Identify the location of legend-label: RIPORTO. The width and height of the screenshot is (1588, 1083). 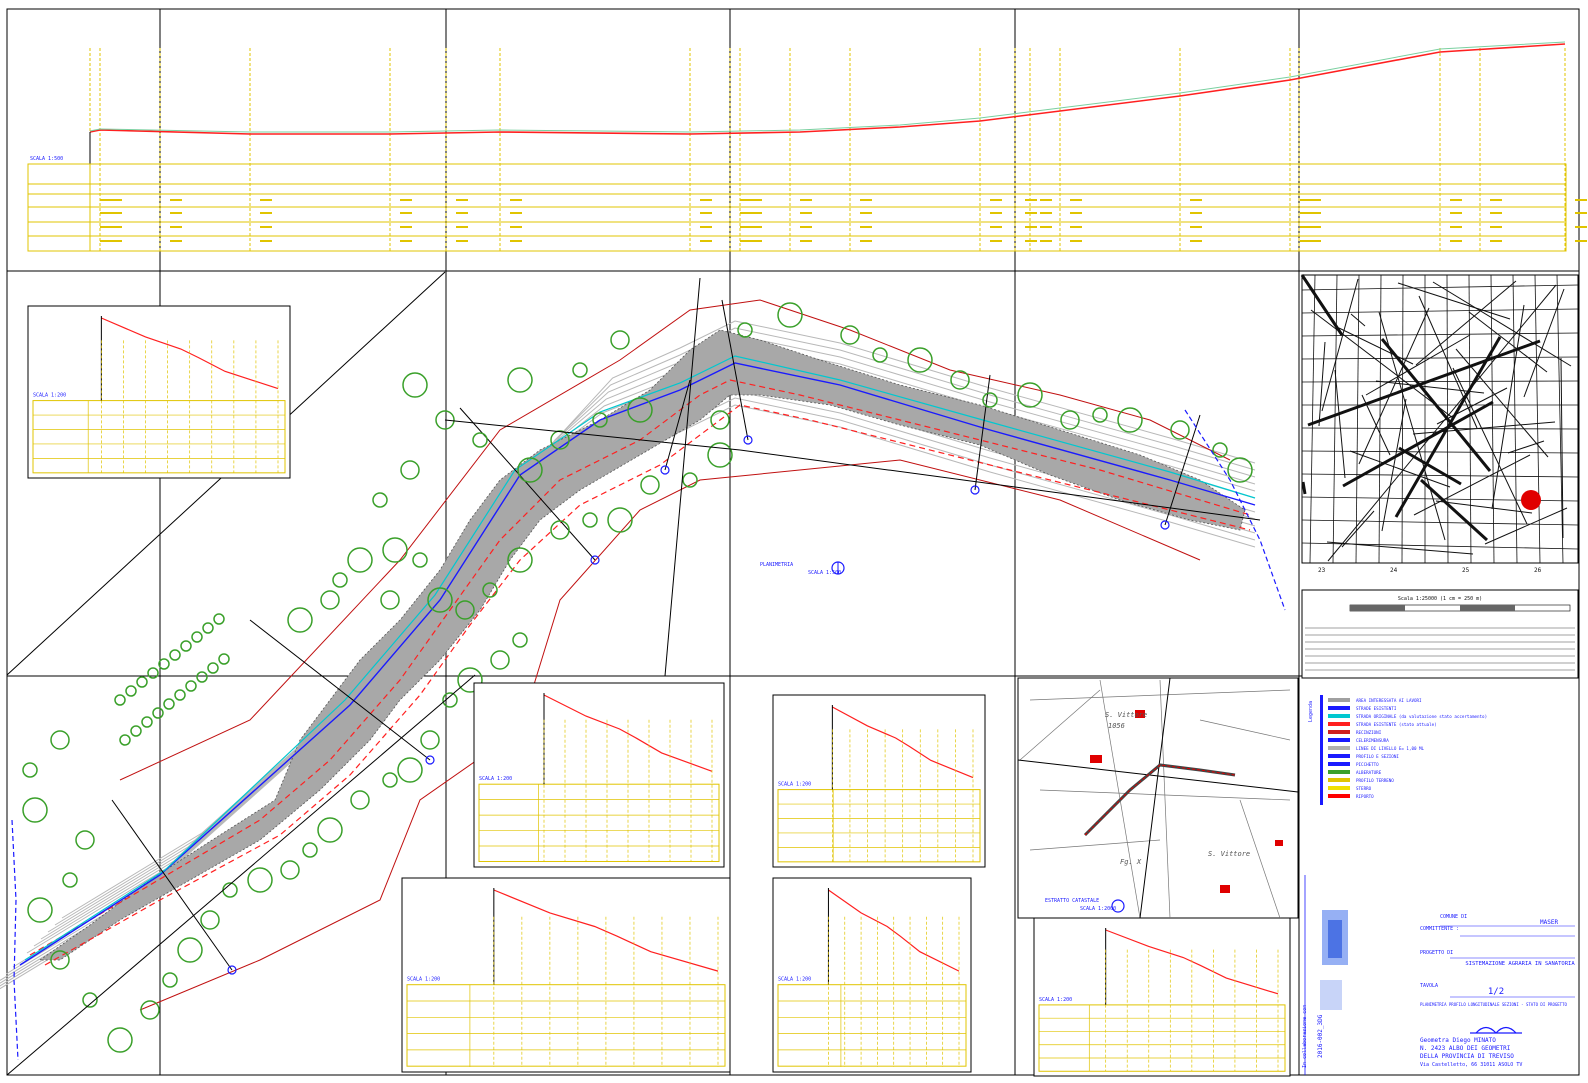
(1365, 796).